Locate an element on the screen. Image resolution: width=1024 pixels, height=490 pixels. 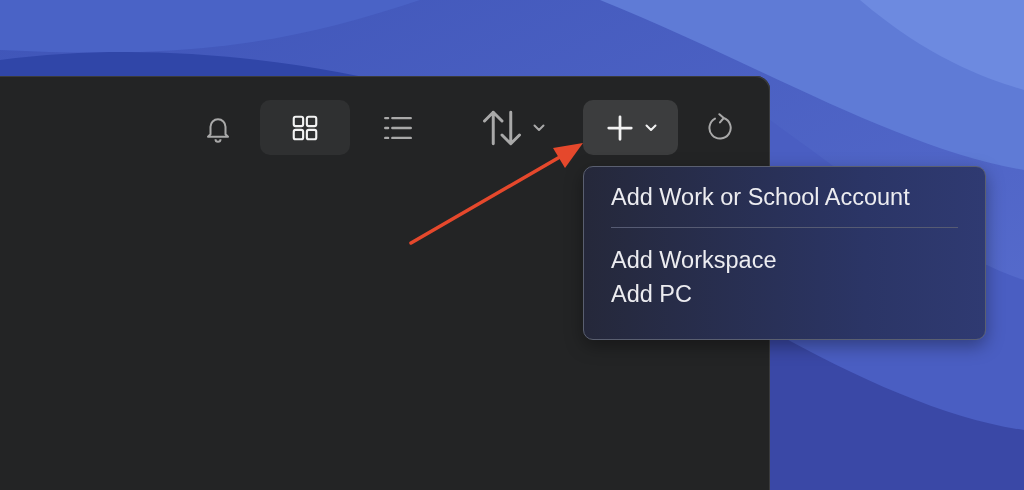
grid-view-button is located at coordinates (305, 127).